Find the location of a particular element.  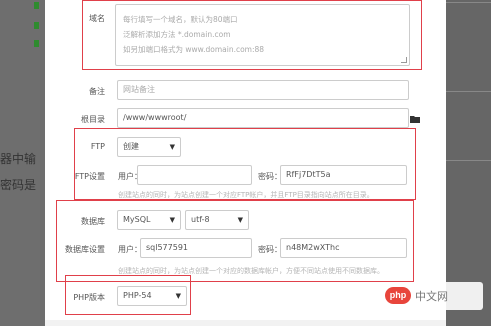

root-dir-value: /www/wwwroot/ is located at coordinates (155, 117).